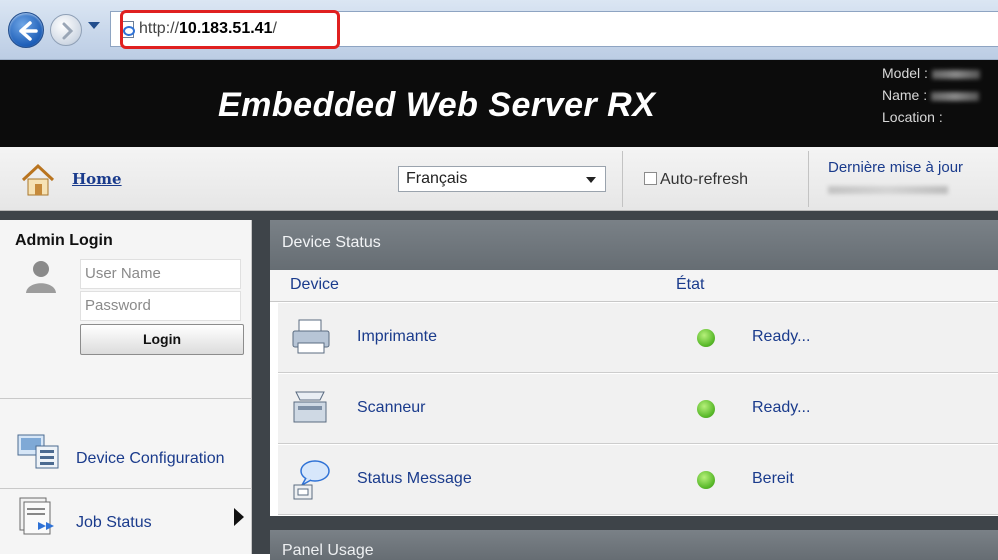 The width and height of the screenshot is (998, 560). Describe the element at coordinates (36, 516) in the screenshot. I see `job-status-icon` at that location.